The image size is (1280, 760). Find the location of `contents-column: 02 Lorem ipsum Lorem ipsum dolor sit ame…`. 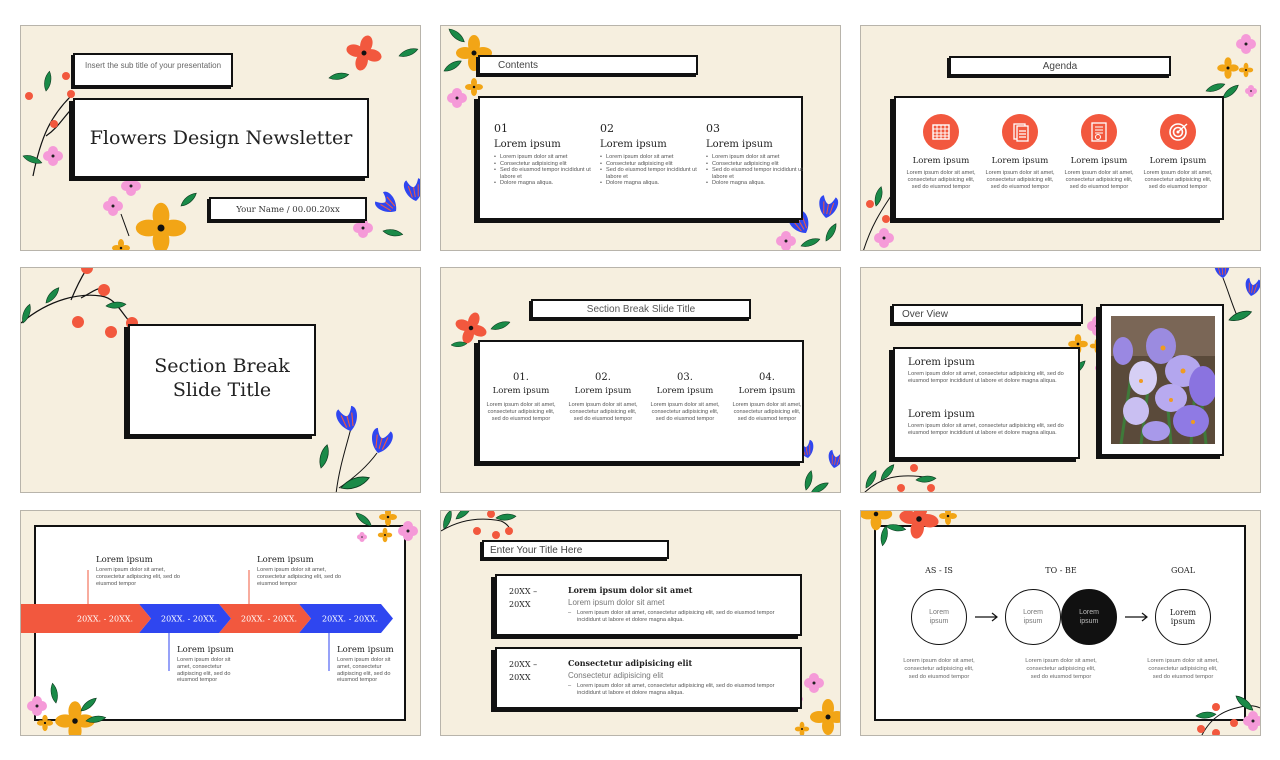

contents-column: 02 Lorem ipsum Lorem ipsum dolor sit ame… is located at coordinates (650, 154).